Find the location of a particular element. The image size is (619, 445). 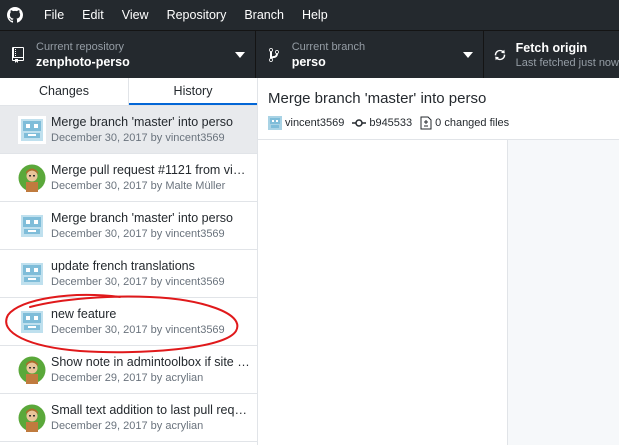

commit-summary: Small text addition to last pull request is located at coordinates (151, 409).